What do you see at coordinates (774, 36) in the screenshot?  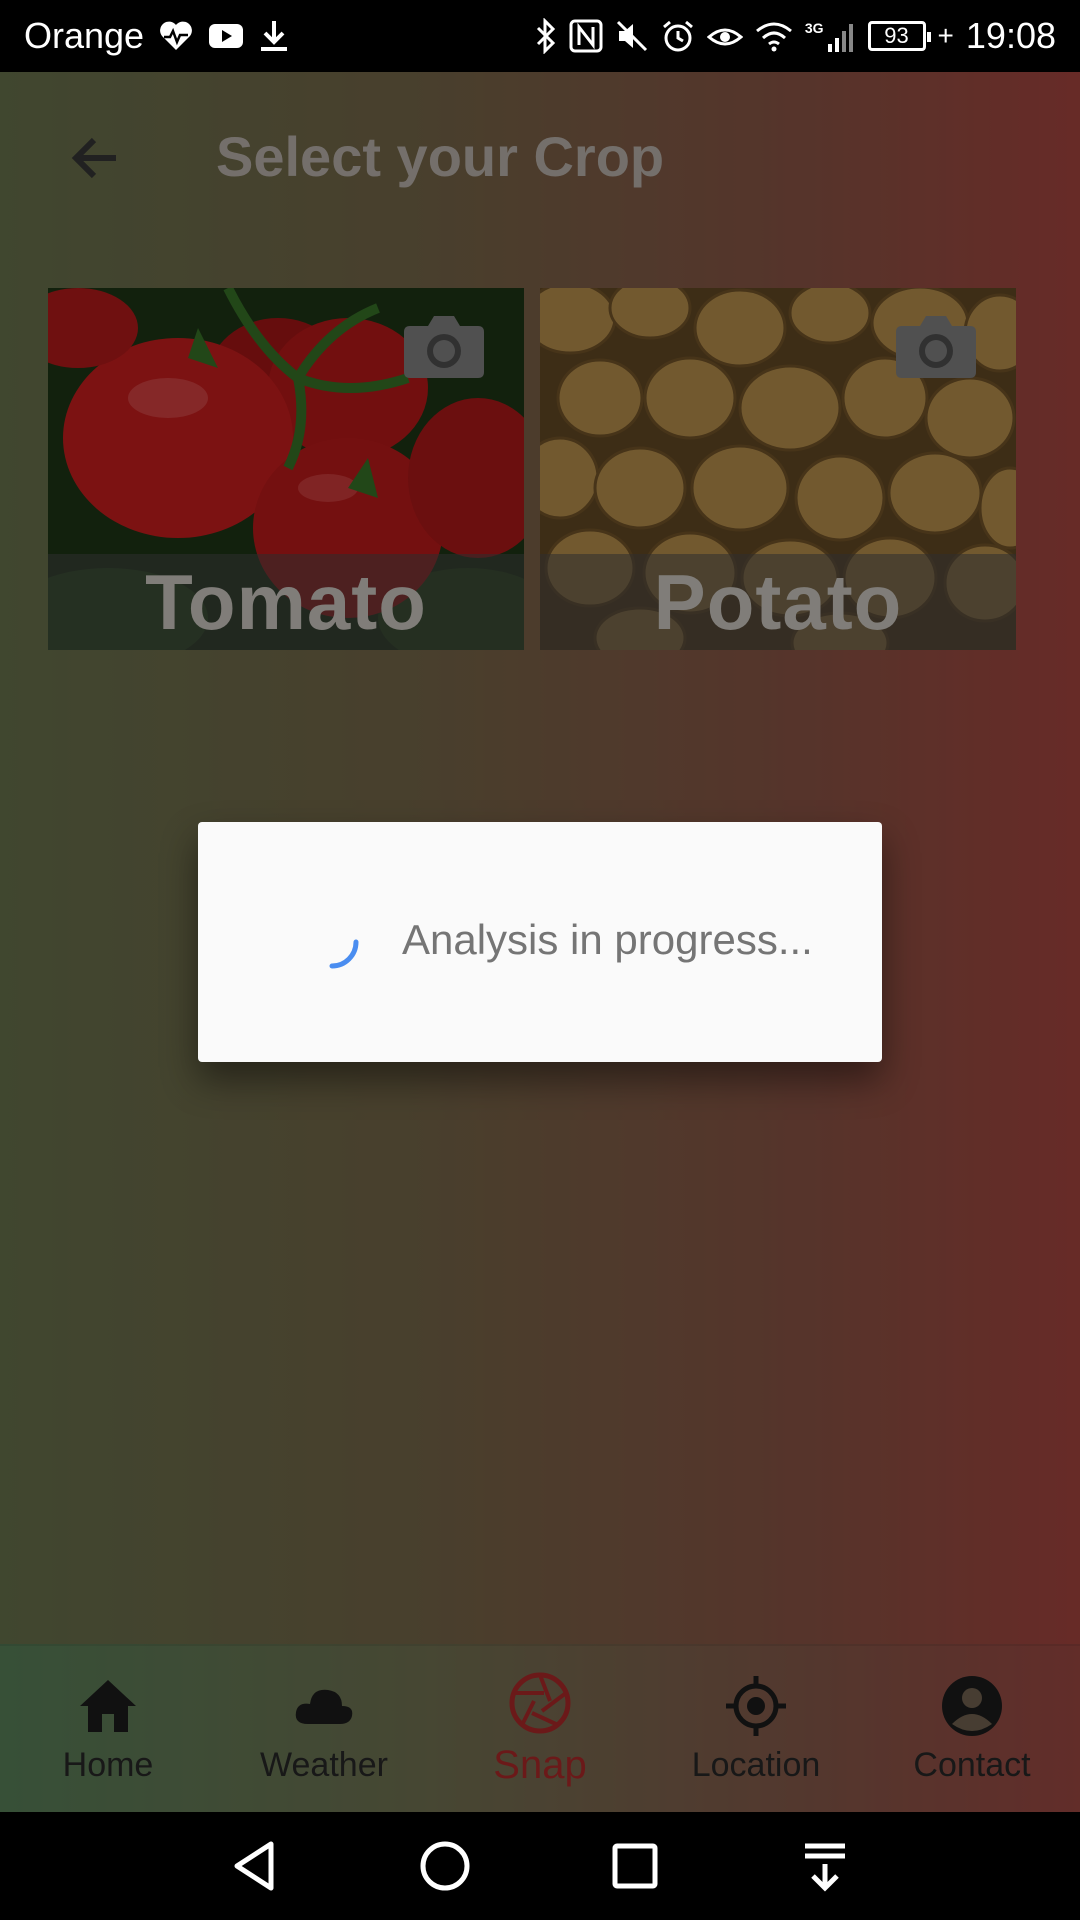 I see `wifi-icon` at bounding box center [774, 36].